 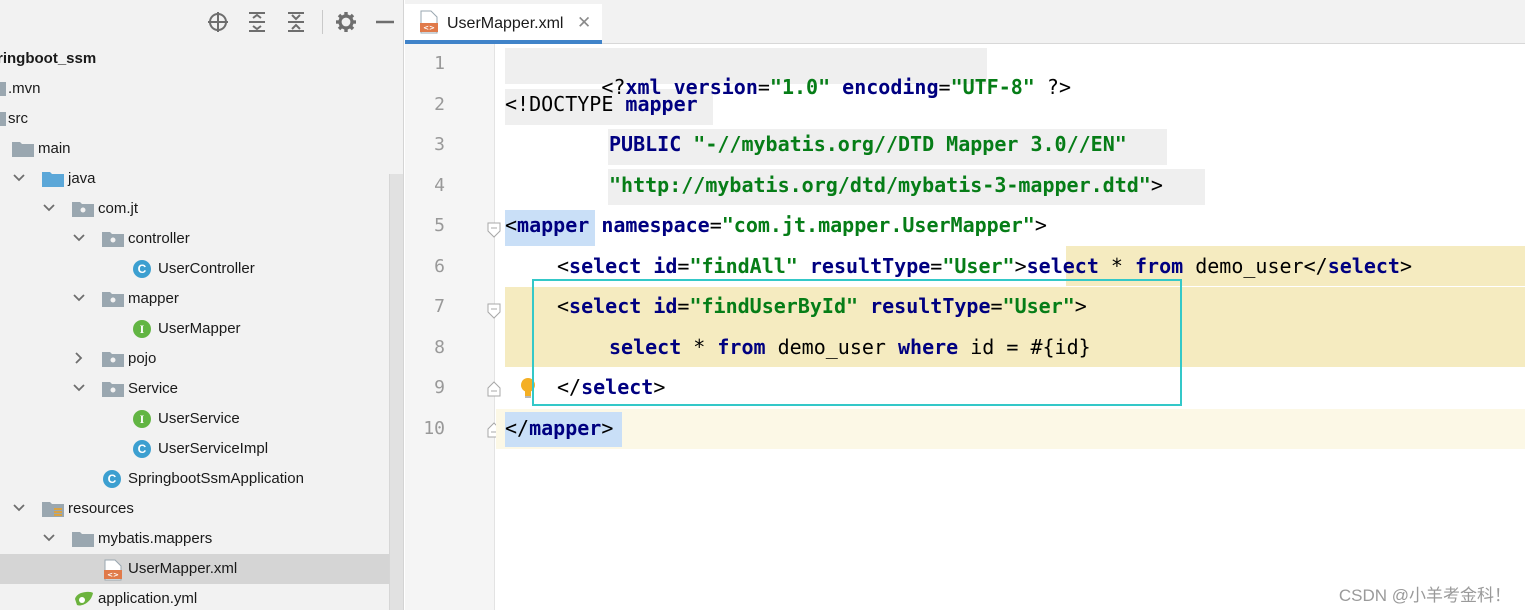 I want to click on toolbar-separator, so click(x=322, y=22).